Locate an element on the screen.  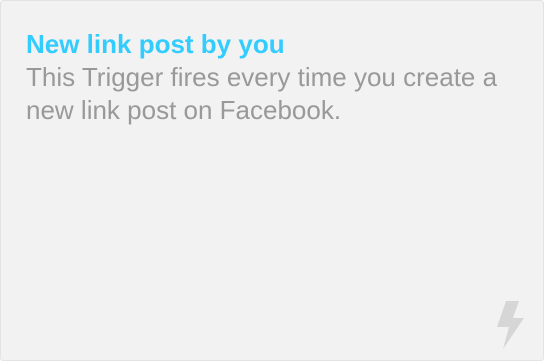
trigger-title: New link post by you is located at coordinates (155, 44).